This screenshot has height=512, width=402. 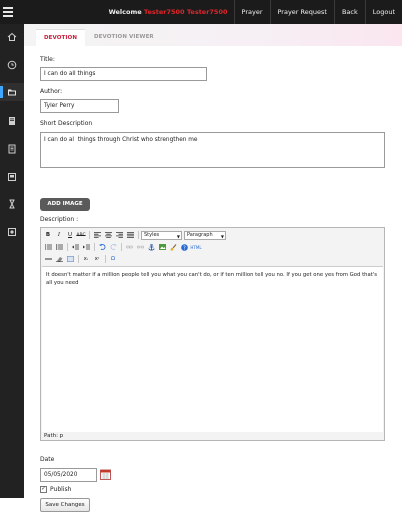 What do you see at coordinates (70, 235) in the screenshot?
I see `underline-button: U` at bounding box center [70, 235].